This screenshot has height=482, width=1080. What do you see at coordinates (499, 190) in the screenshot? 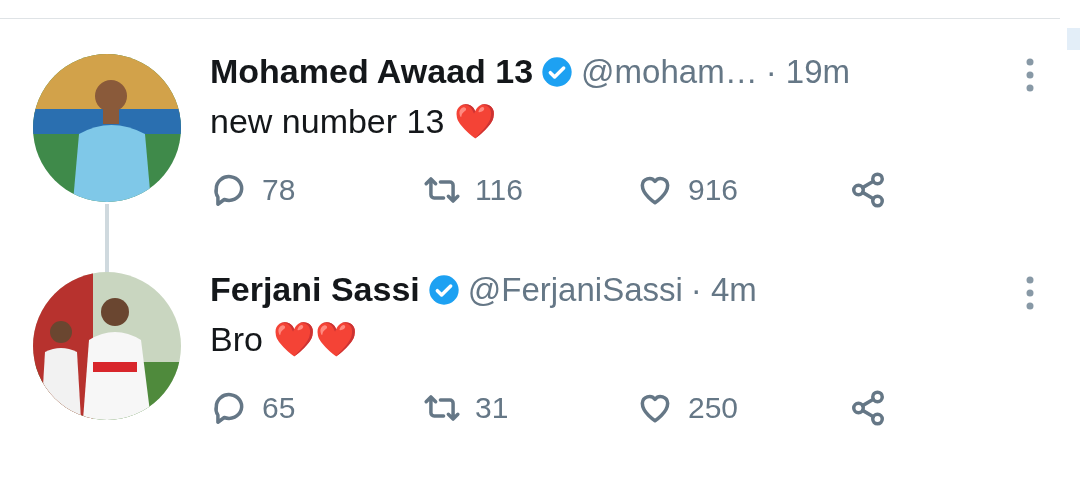
I see `retweet-count: 116` at bounding box center [499, 190].